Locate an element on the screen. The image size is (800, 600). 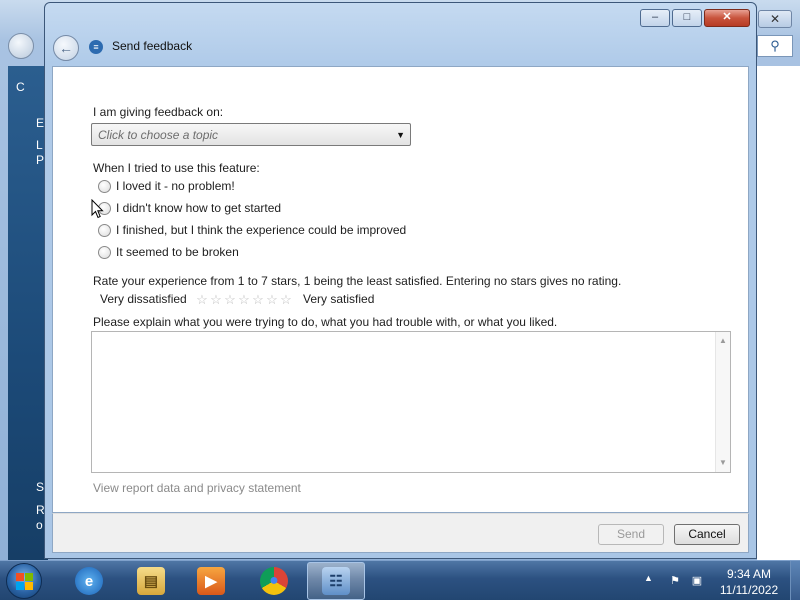
taskbar-windows-explorer: ▤ is located at coordinates (151, 581).